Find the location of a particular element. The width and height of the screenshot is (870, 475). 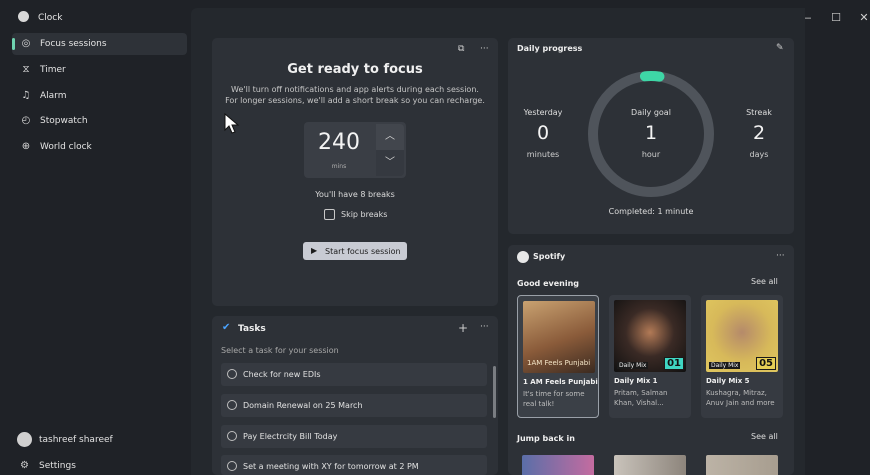

maximize-button: ☐ is located at coordinates (836, 18).